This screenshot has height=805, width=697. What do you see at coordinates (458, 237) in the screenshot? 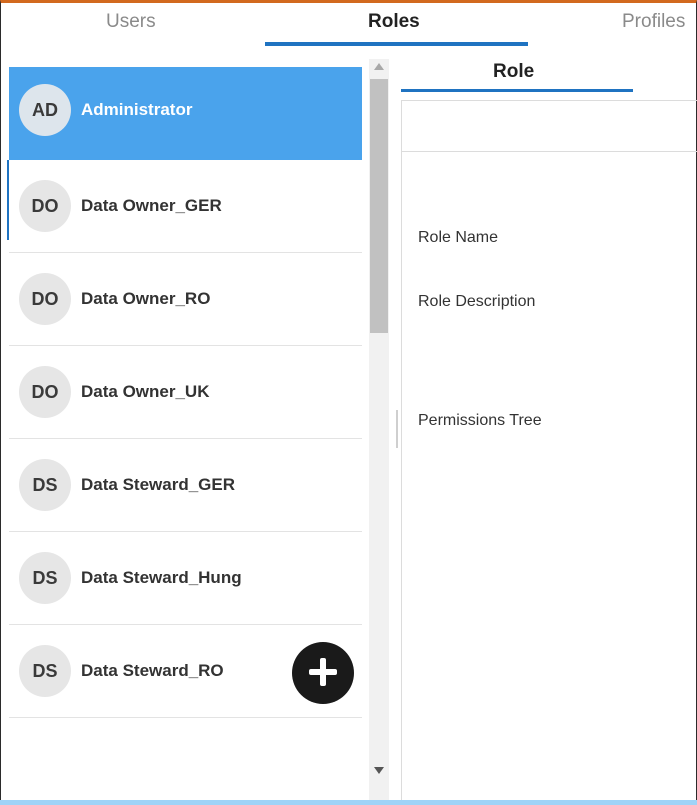
I see `role-name-label: Role Name` at bounding box center [458, 237].